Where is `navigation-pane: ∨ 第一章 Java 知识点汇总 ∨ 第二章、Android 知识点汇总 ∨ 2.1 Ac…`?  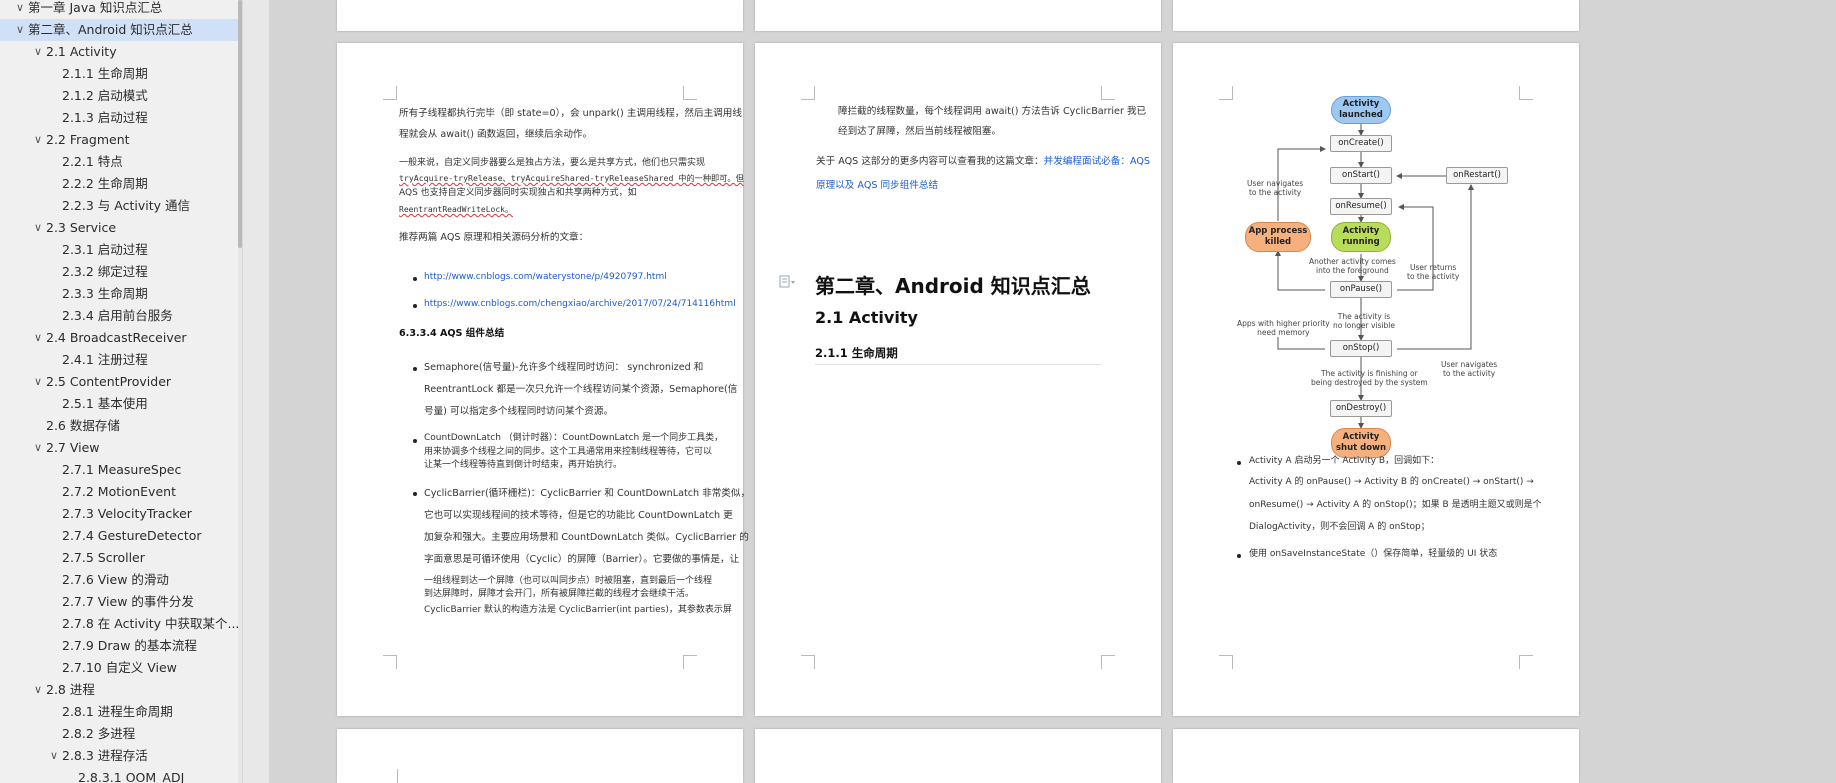
navigation-pane: ∨ 第一章 Java 知识点汇总 ∨ 第二章、Android 知识点汇总 ∨ 2.1 Ac… is located at coordinates (121, 391).